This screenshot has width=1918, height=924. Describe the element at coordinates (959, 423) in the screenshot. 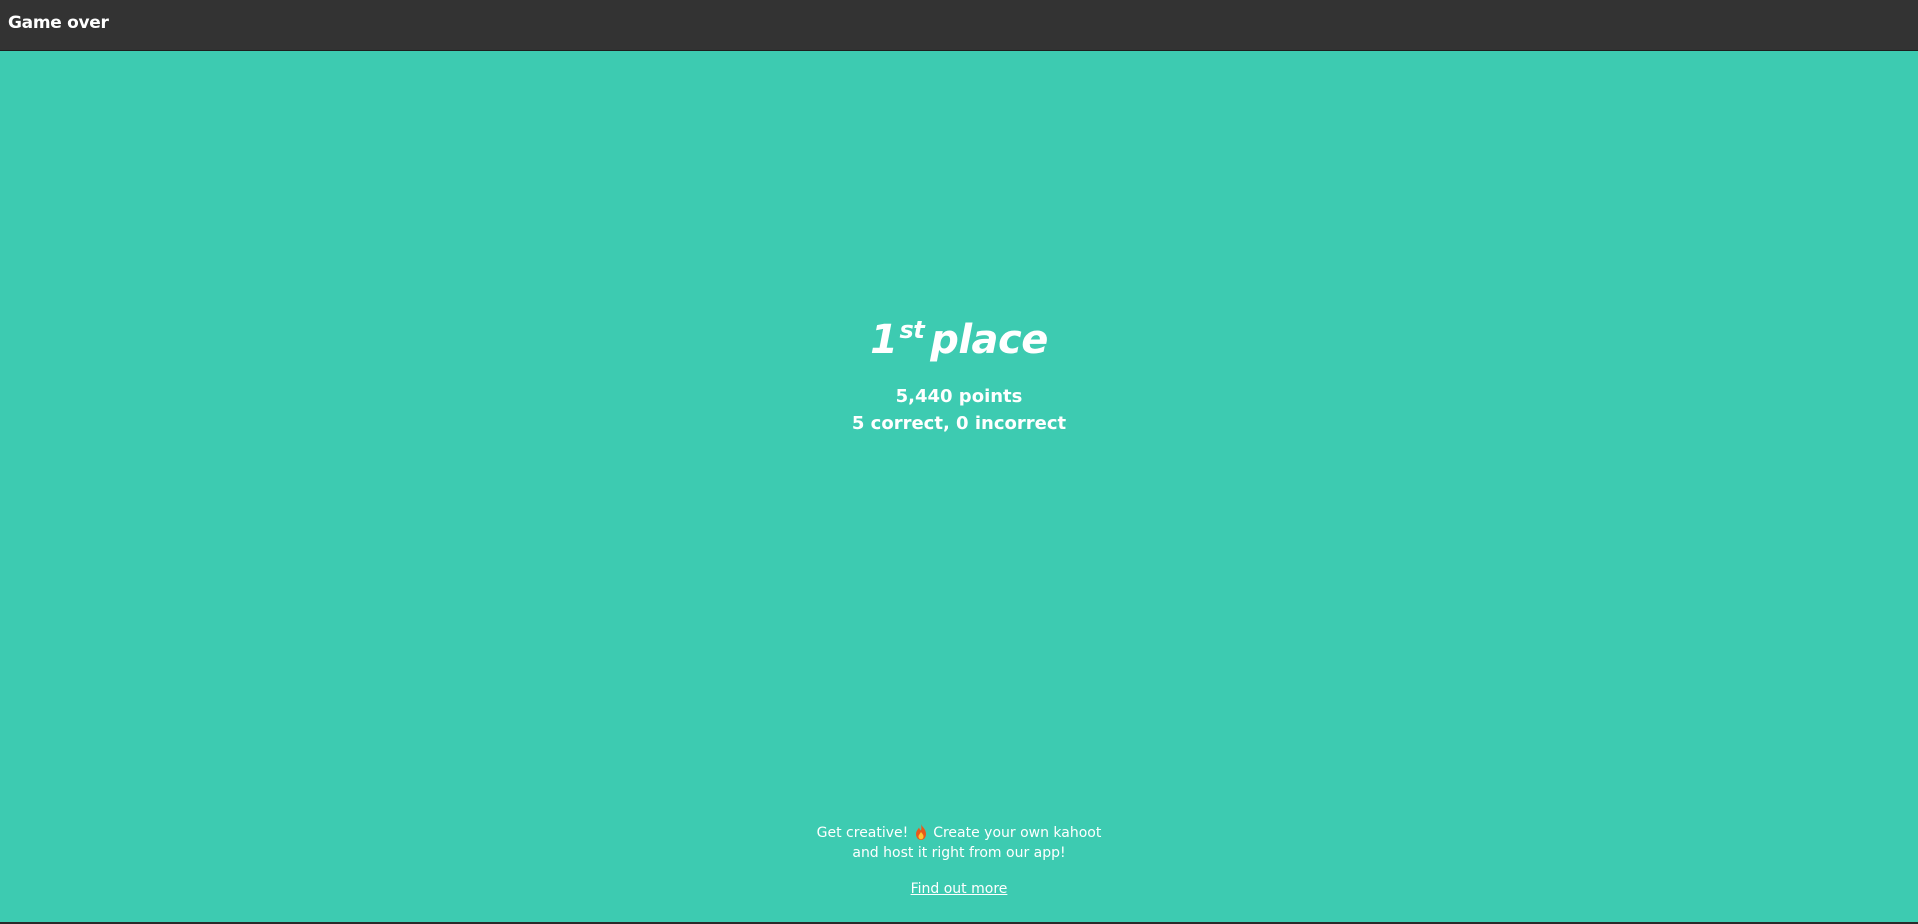

I see `answers-text: 5 correct, 0 incorrect` at that location.